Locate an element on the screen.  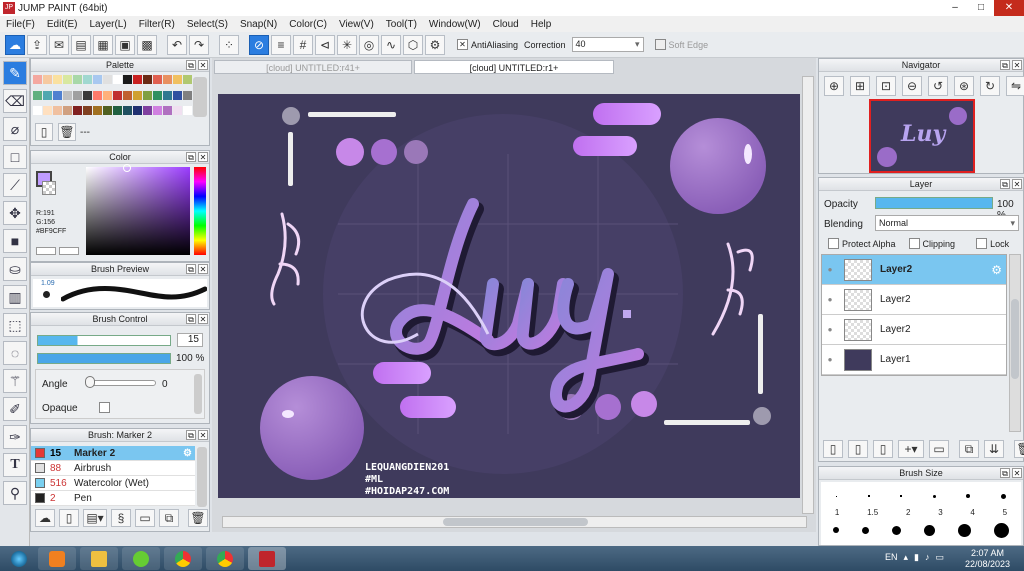
rect-select-tool-icon: □ is located at coordinates (15, 157).